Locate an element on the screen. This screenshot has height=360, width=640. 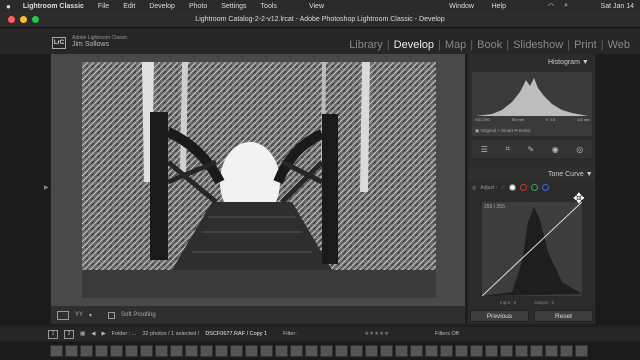
left-panel-collapsed is located at coordinates (25, 189).